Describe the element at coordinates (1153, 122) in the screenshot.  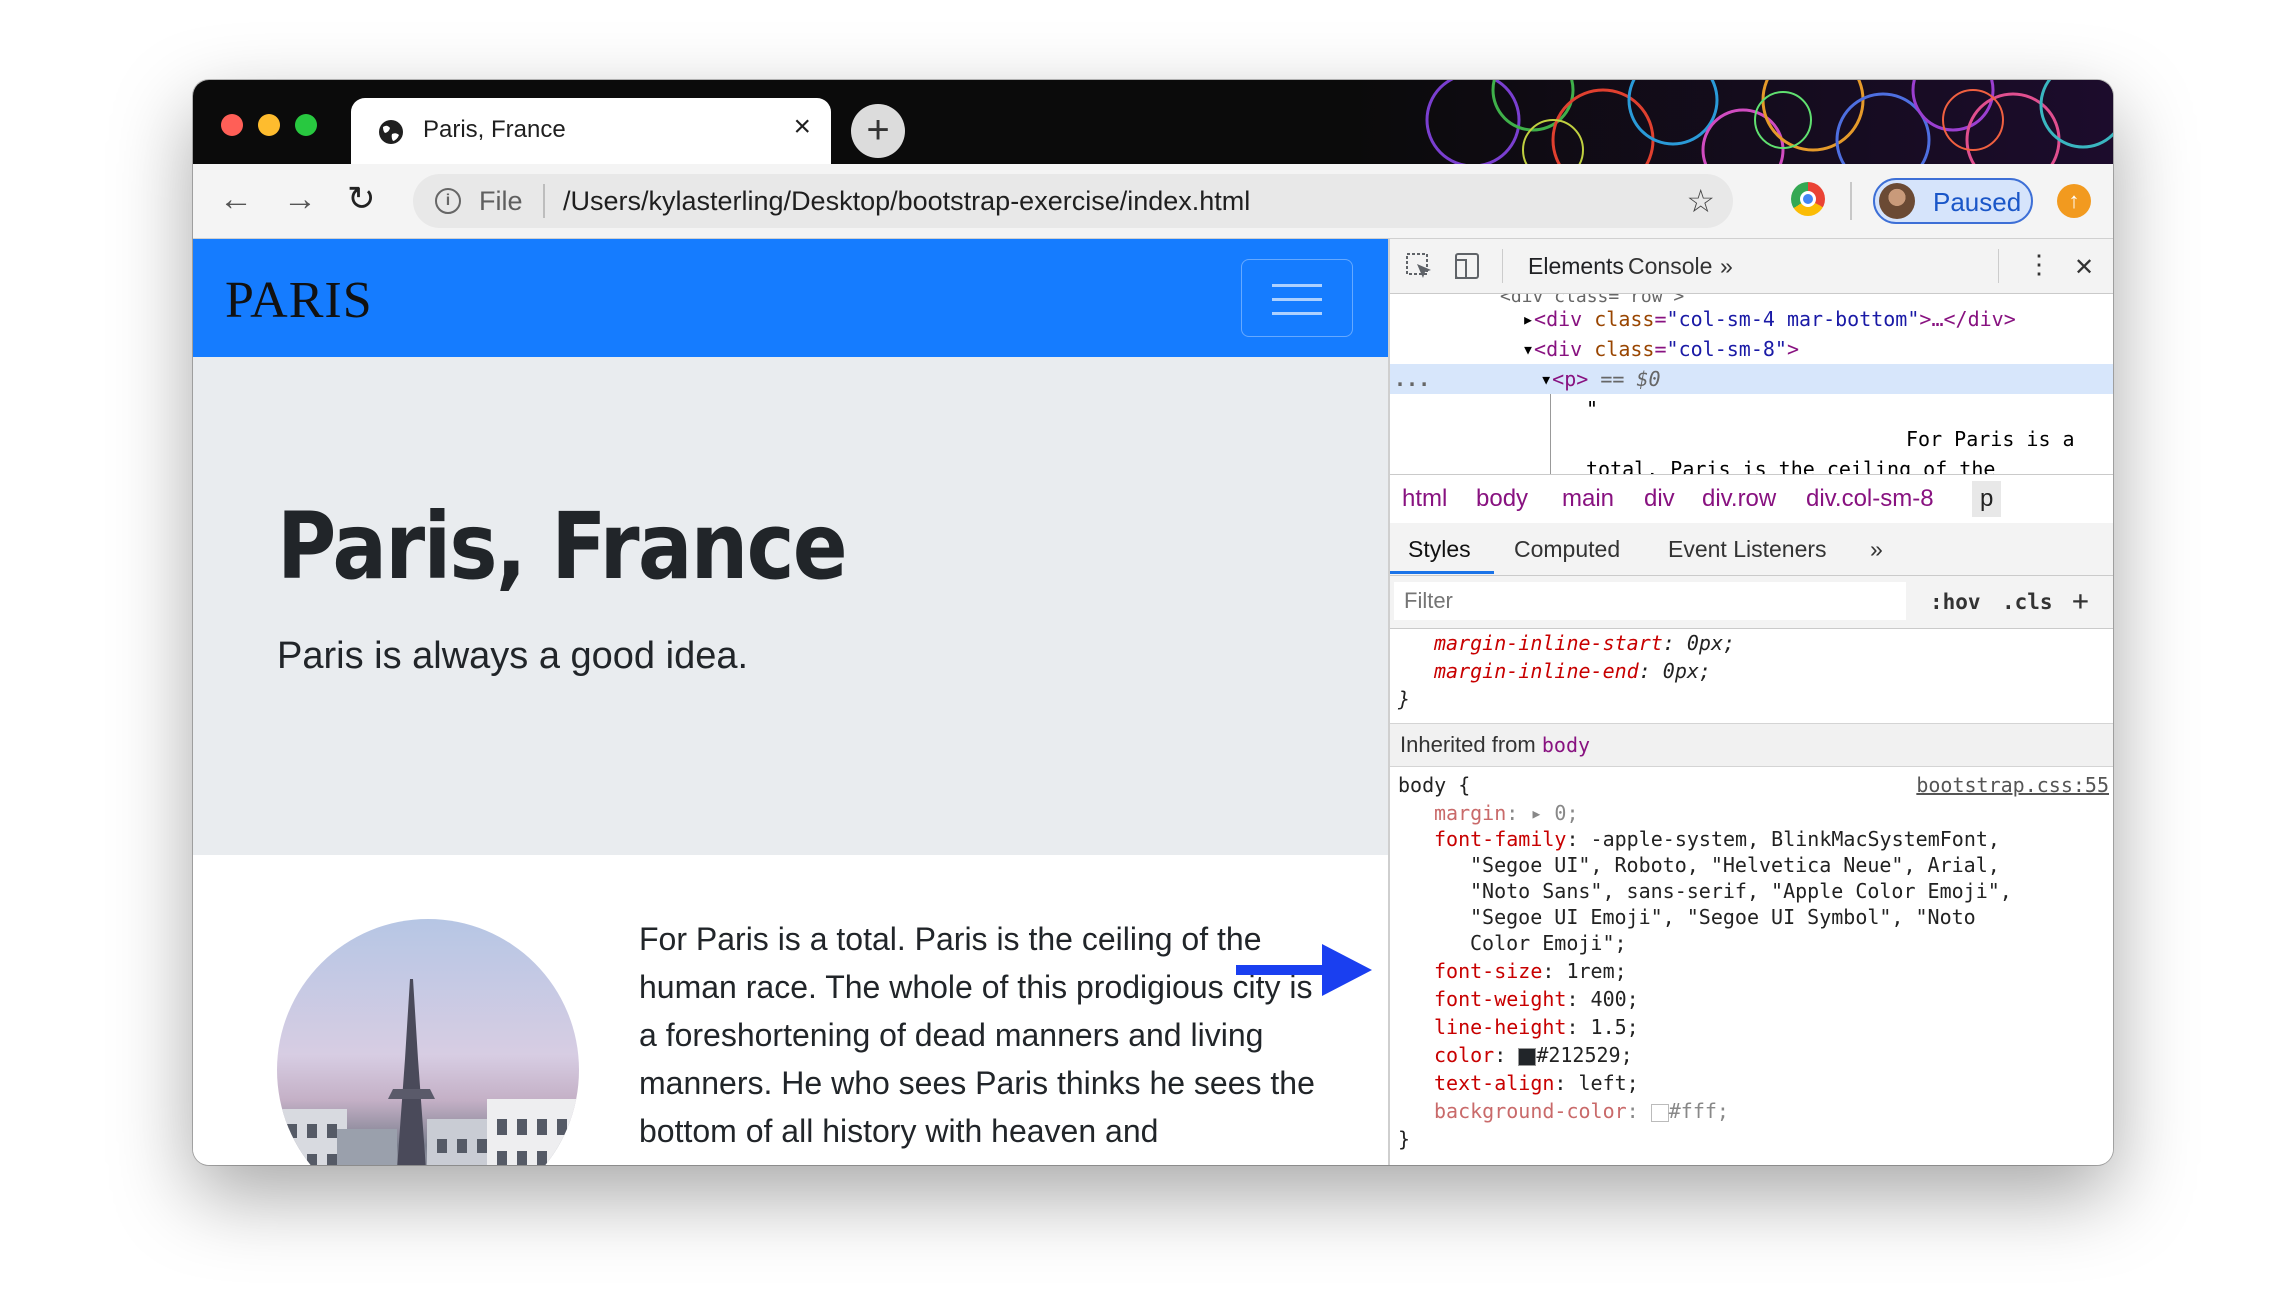
I see `title-bar: Paris, France × +` at that location.